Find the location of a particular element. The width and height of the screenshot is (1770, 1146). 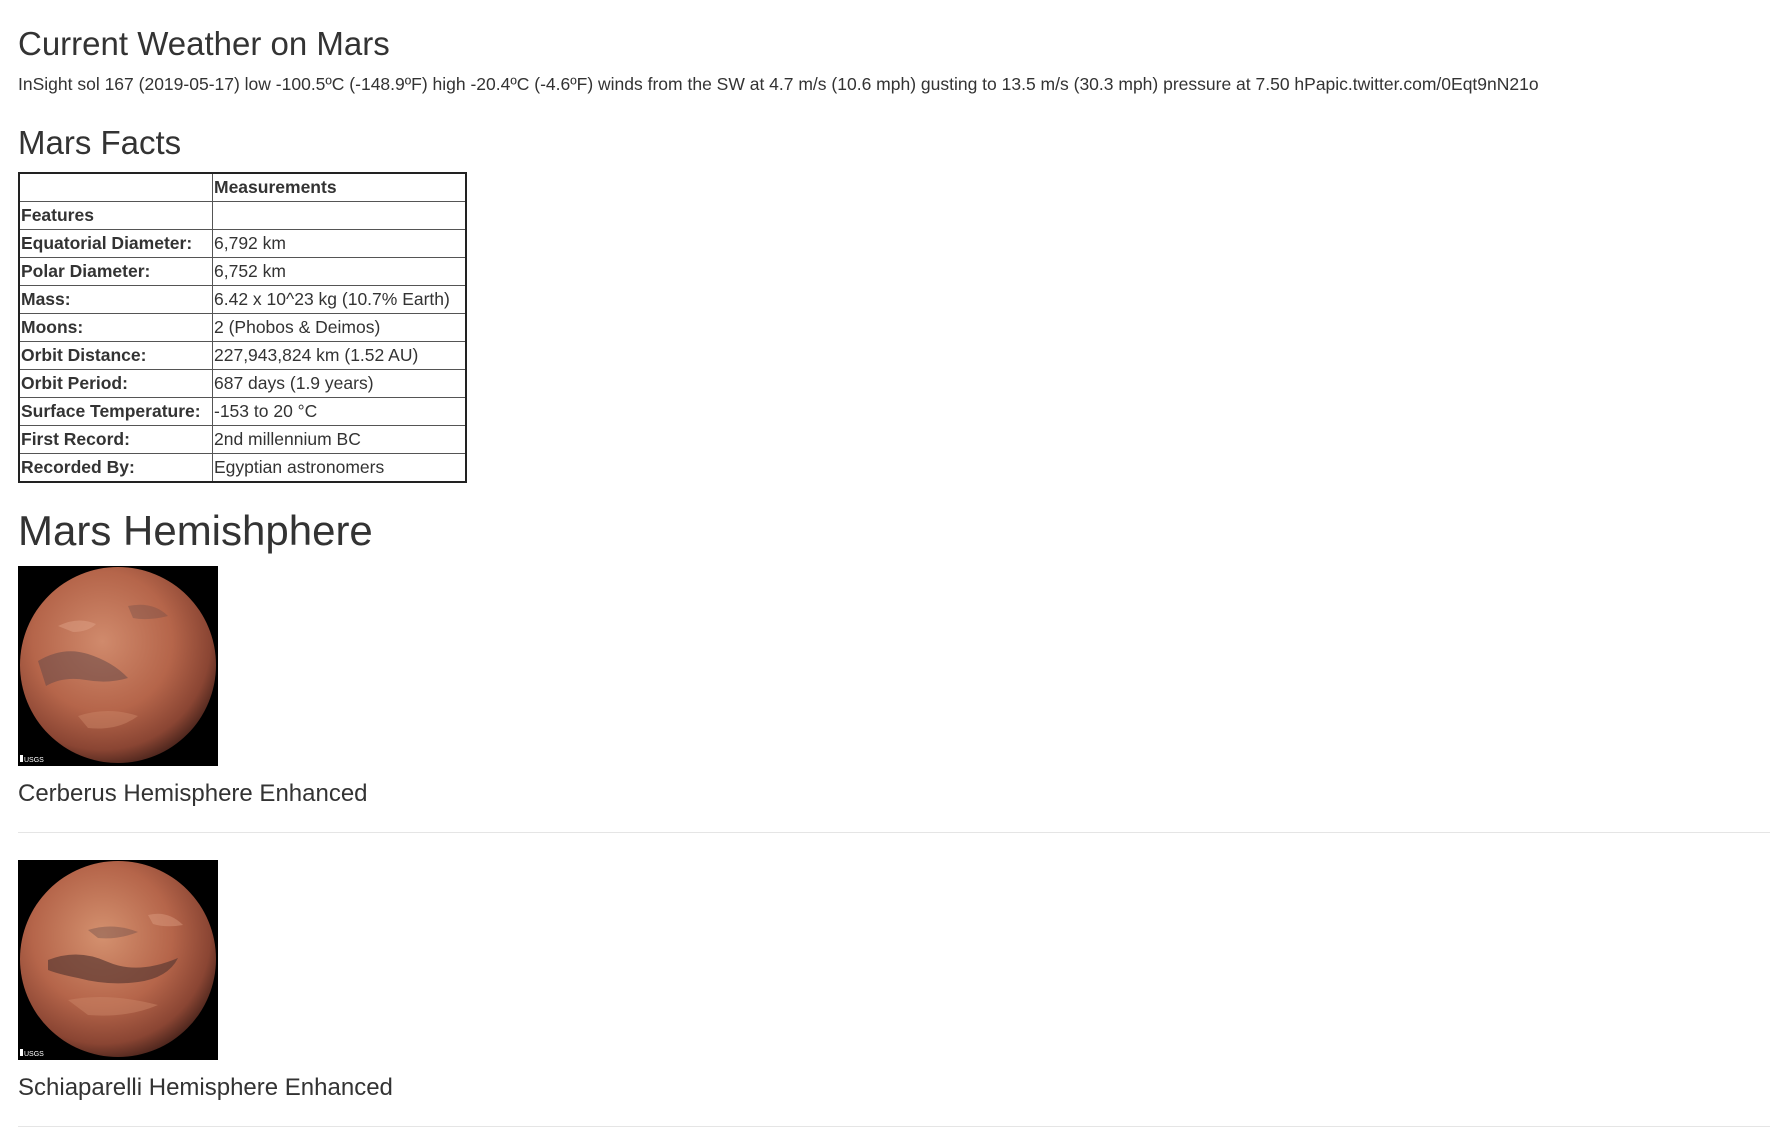

row-label: Equatorial Diameter: is located at coordinates (115, 243).